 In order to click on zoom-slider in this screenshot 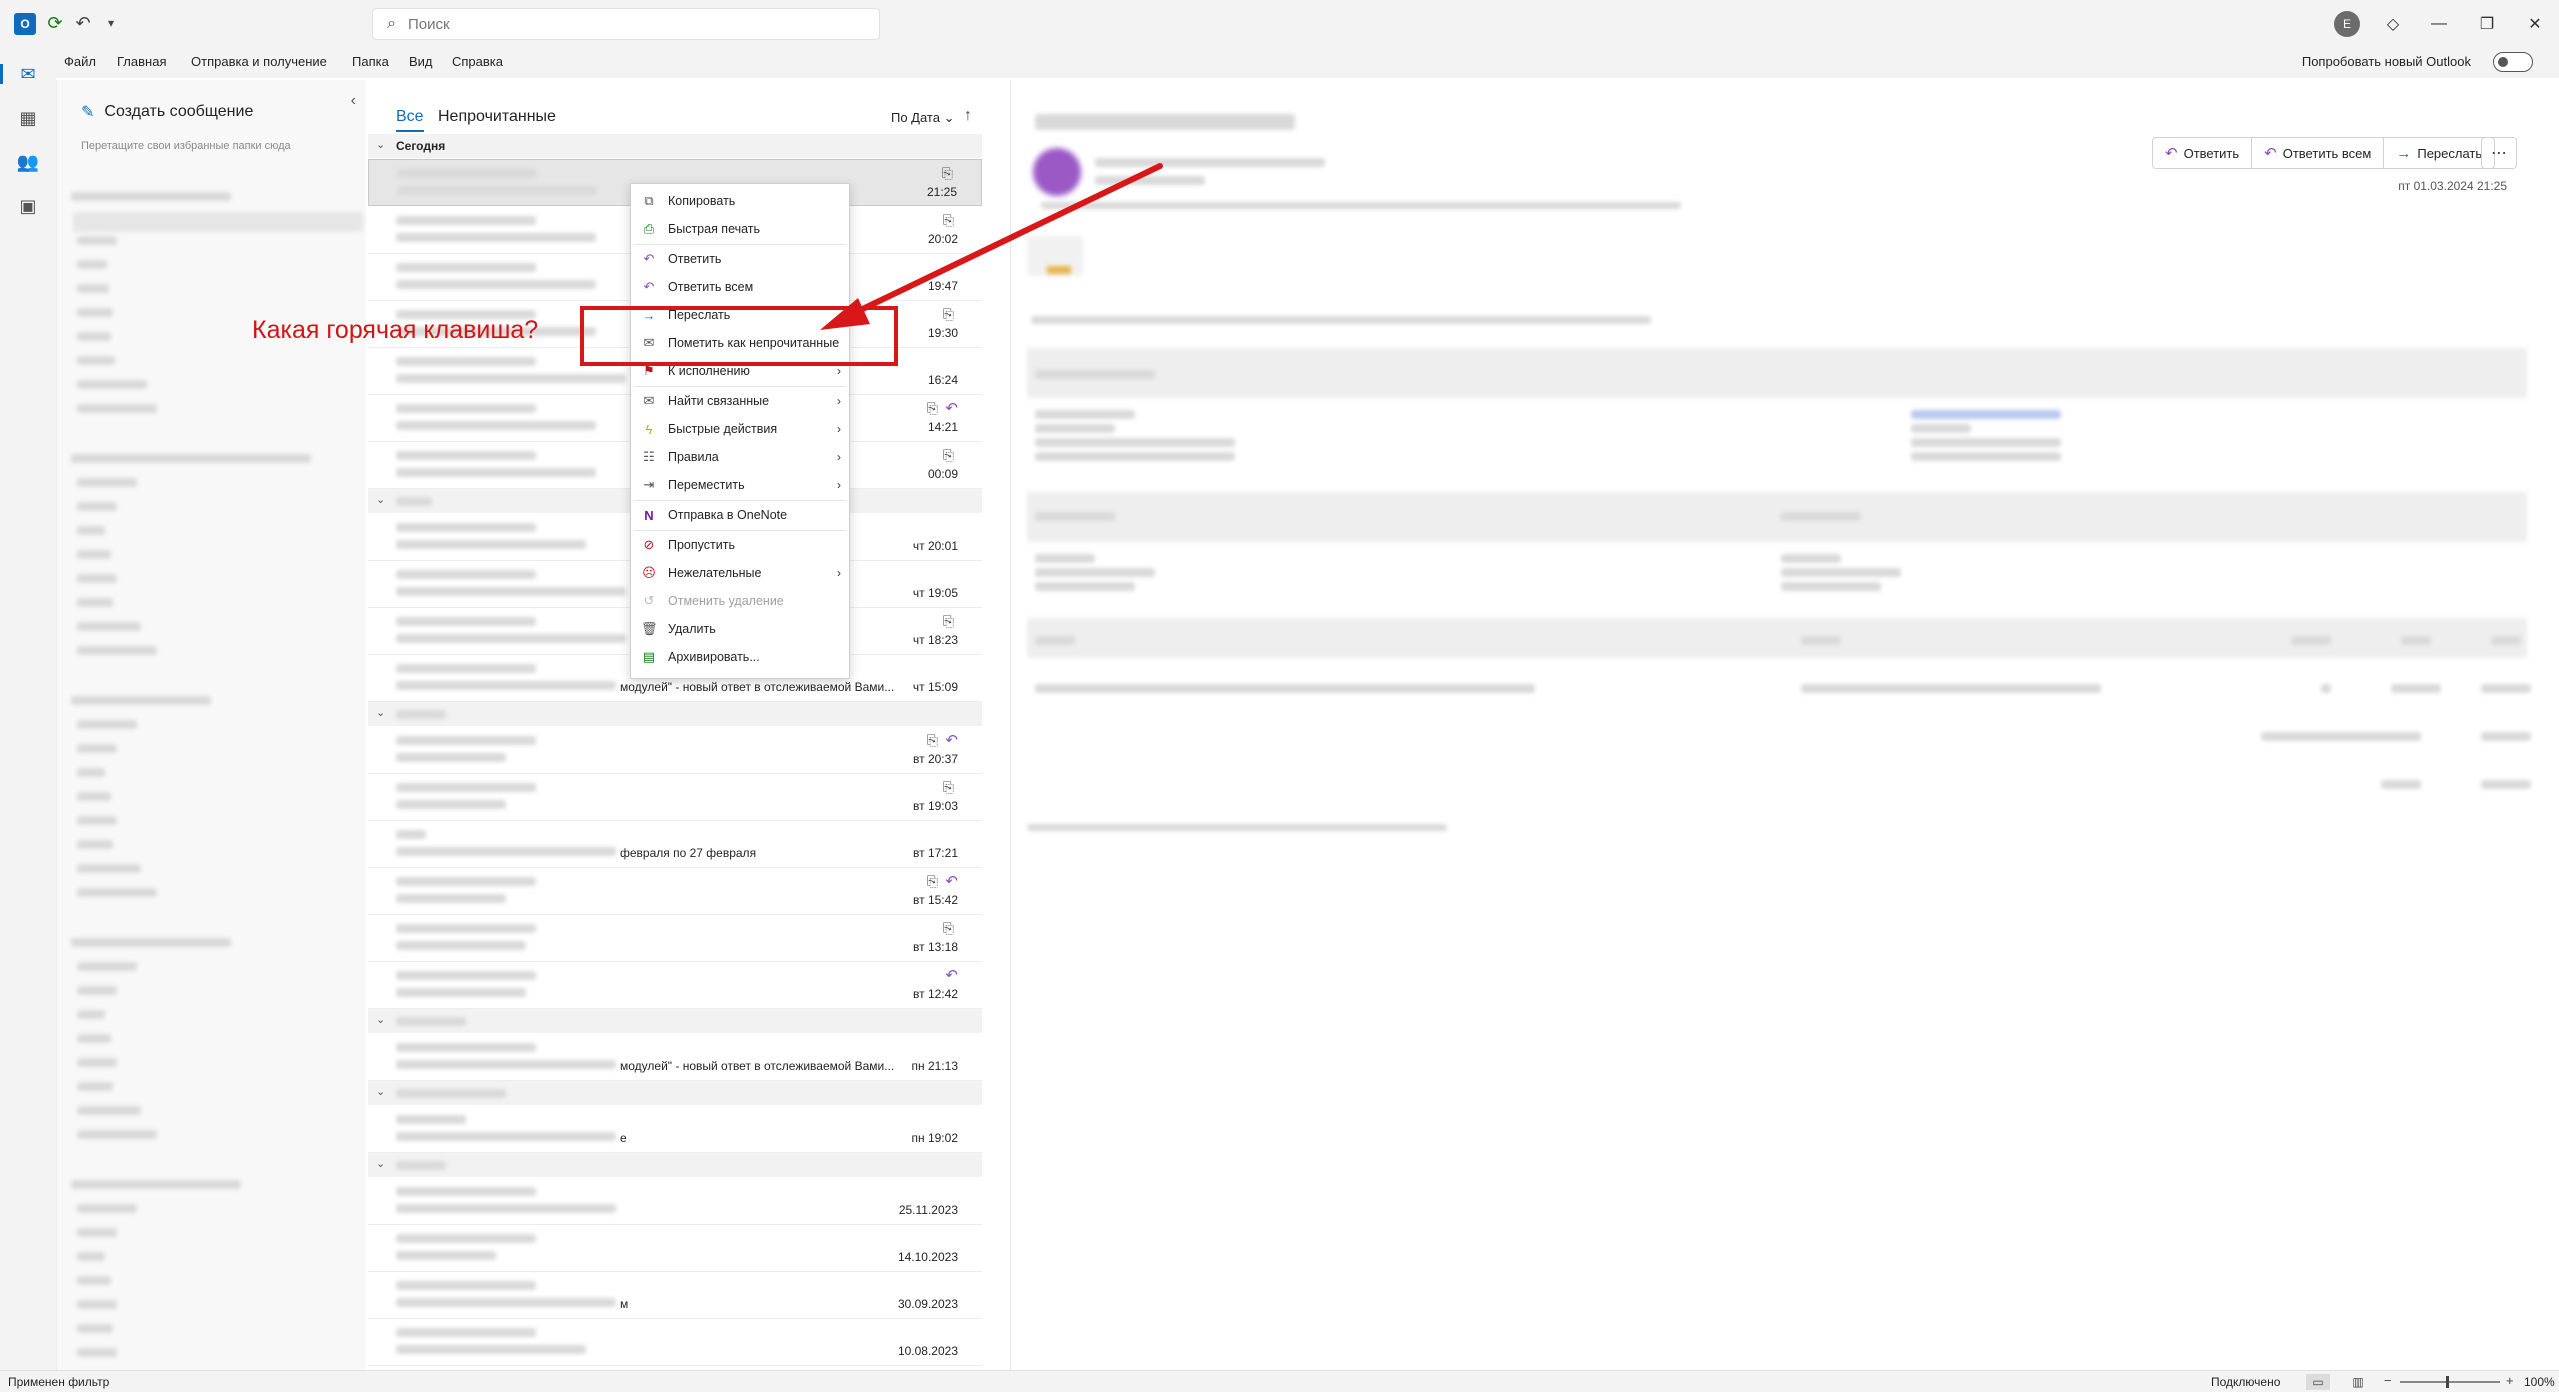, I will do `click(2450, 1382)`.